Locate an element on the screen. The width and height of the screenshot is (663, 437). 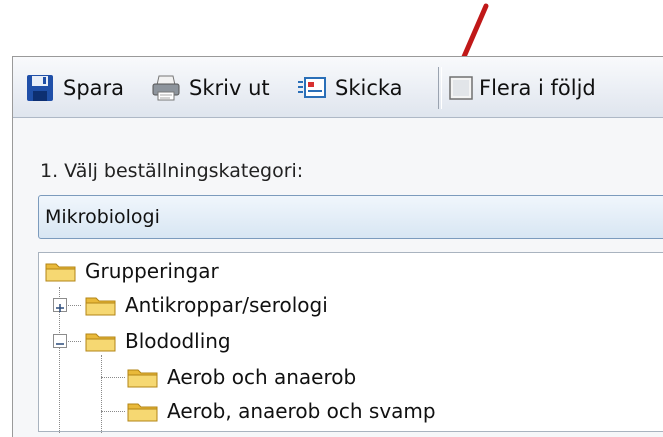
tree-root-label: Grupperingar is located at coordinates (152, 271).